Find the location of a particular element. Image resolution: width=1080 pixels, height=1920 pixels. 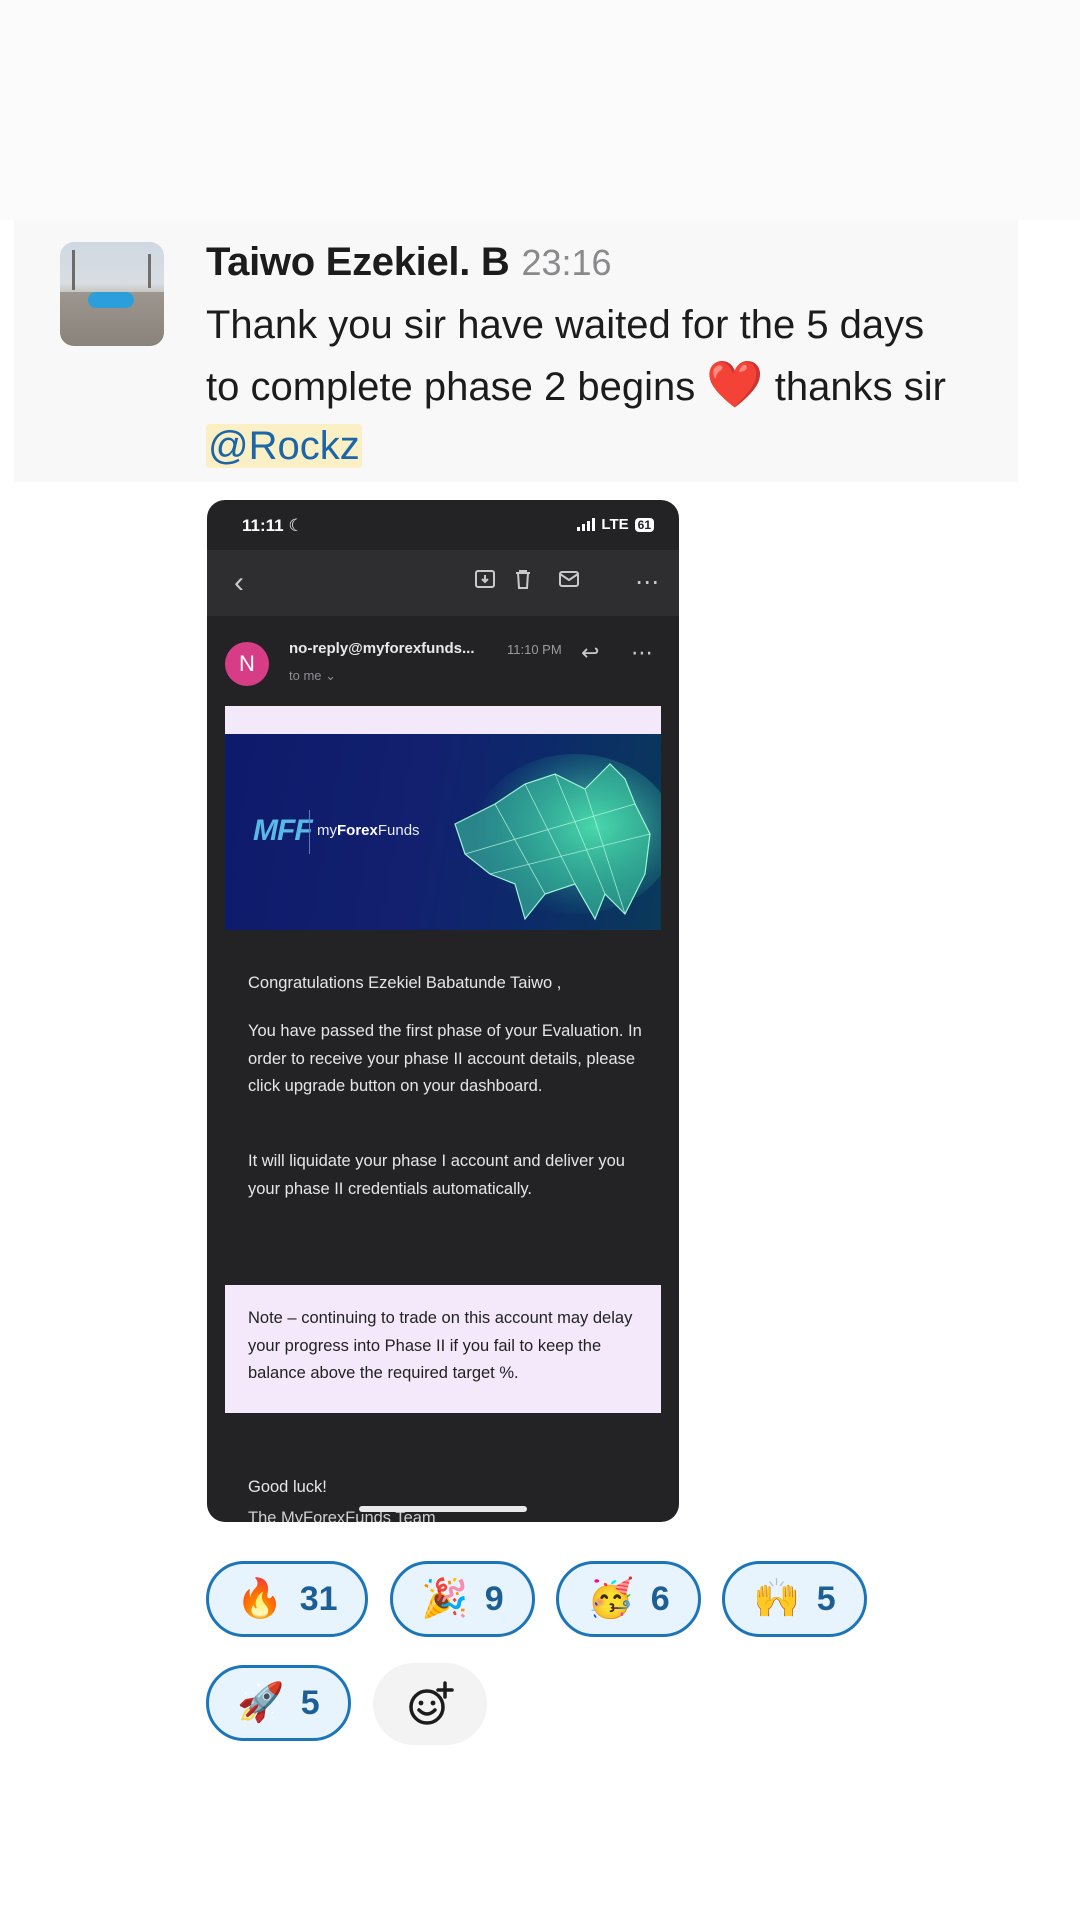

archive-icon is located at coordinates (485, 583).